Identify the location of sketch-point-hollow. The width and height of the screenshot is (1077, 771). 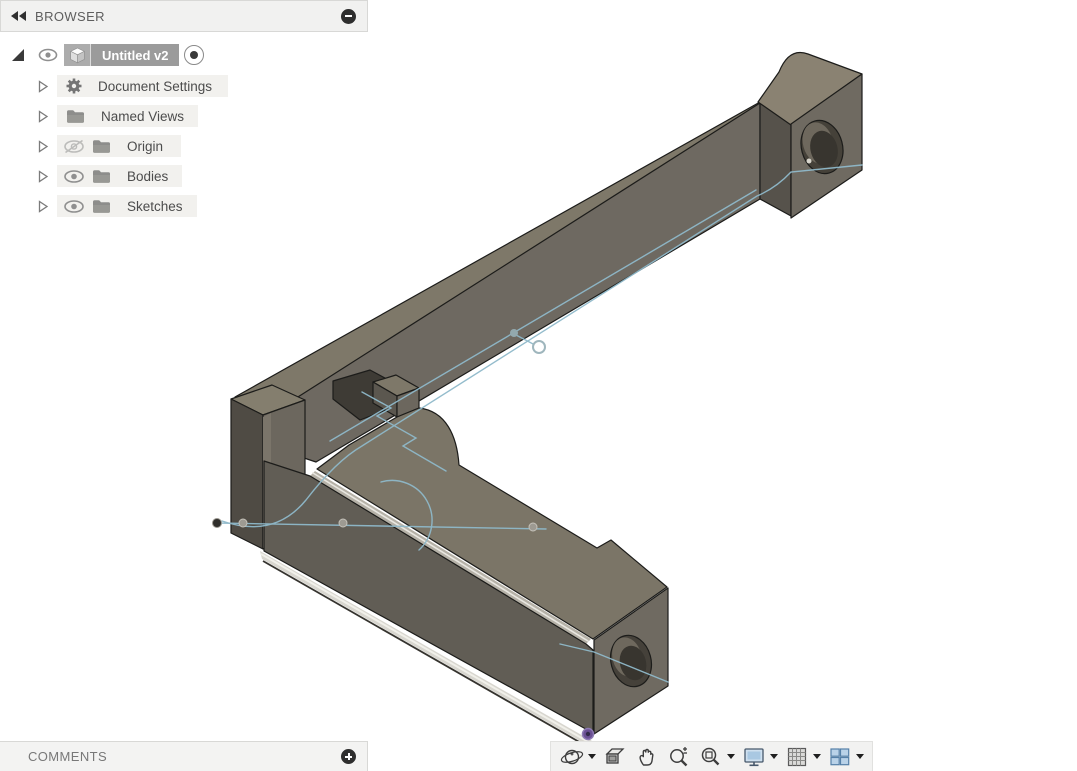
(539, 347).